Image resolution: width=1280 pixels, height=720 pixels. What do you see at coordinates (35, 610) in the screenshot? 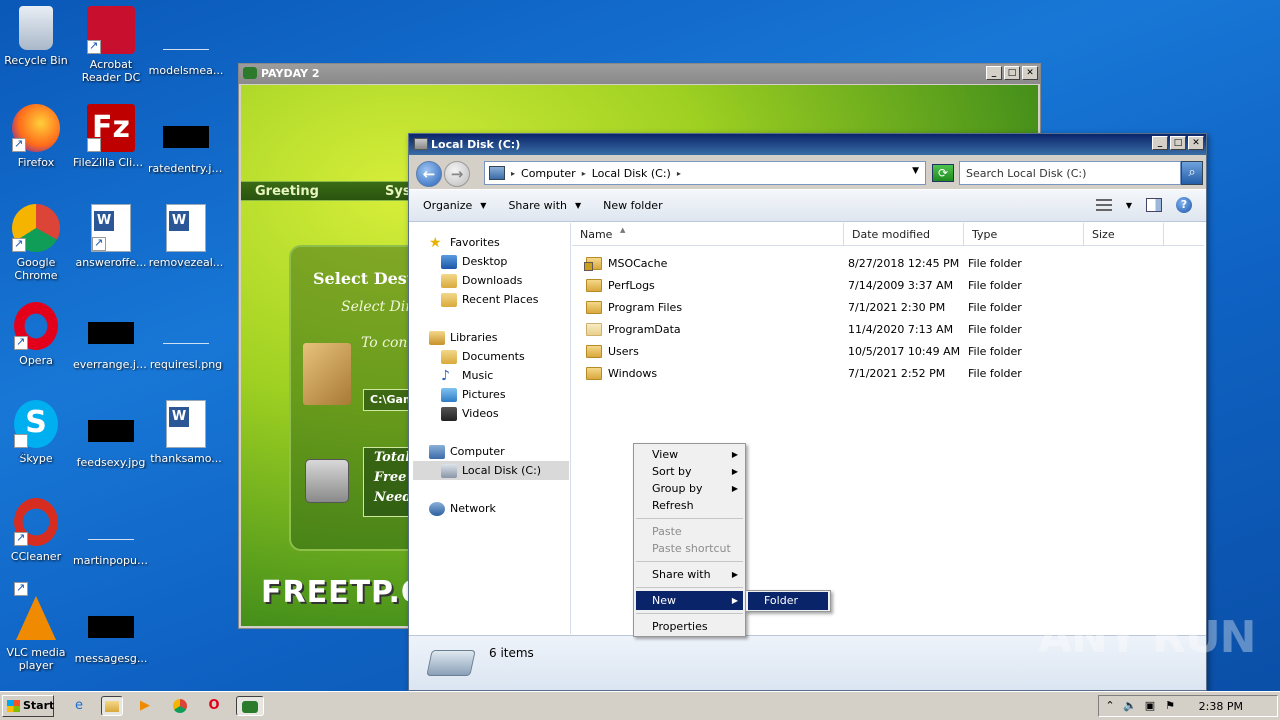
I see `vlc-icon` at bounding box center [35, 610].